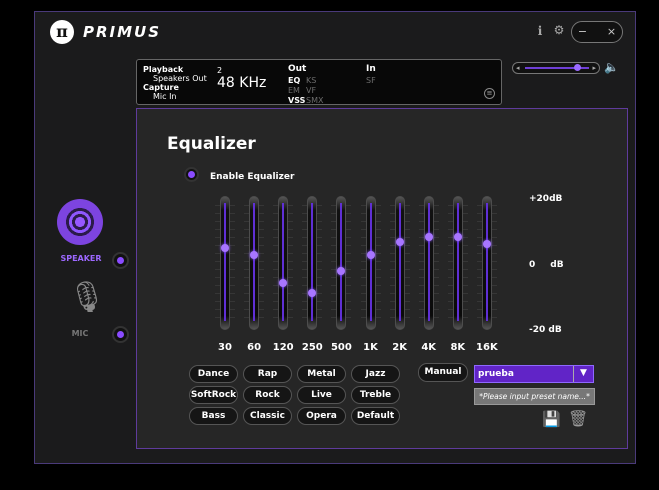 Image resolution: width=659 pixels, height=490 pixels. I want to click on eq-frequency-label: 30, so click(225, 347).